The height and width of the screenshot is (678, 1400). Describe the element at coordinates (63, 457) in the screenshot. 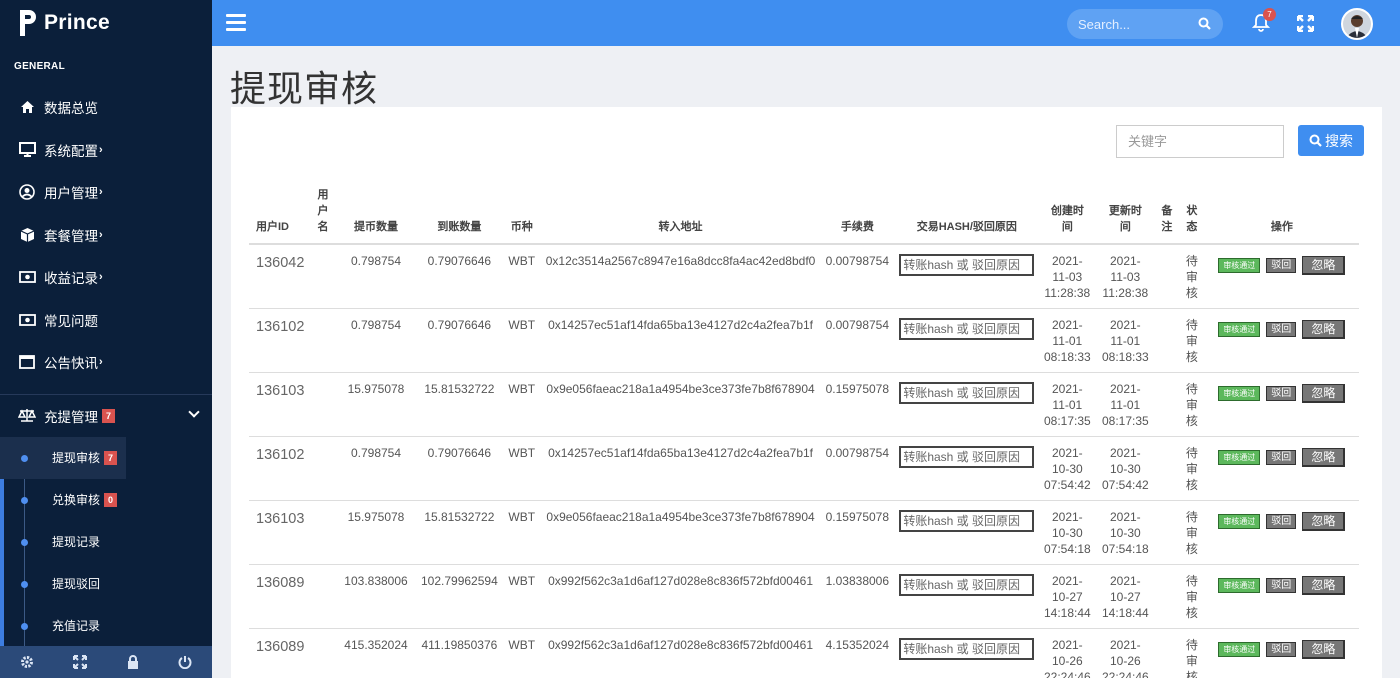

I see `subnav-item-0: 提现审核 7` at that location.